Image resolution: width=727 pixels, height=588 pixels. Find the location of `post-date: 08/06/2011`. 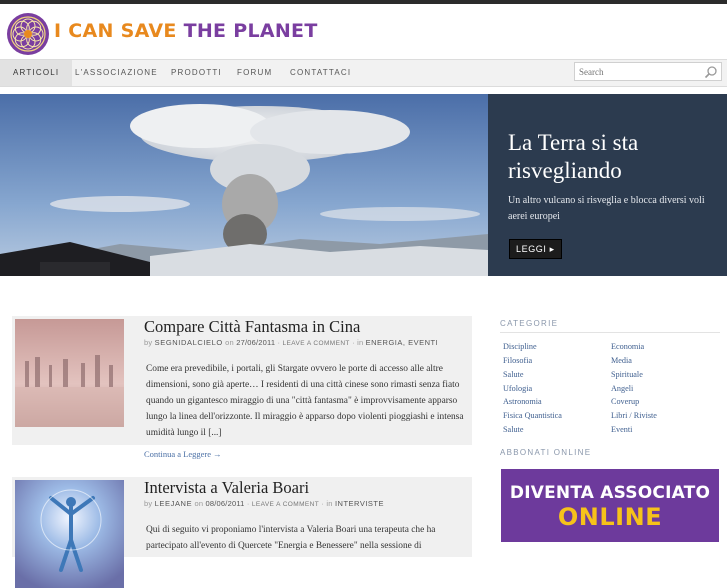

post-date: 08/06/2011 is located at coordinates (225, 503).